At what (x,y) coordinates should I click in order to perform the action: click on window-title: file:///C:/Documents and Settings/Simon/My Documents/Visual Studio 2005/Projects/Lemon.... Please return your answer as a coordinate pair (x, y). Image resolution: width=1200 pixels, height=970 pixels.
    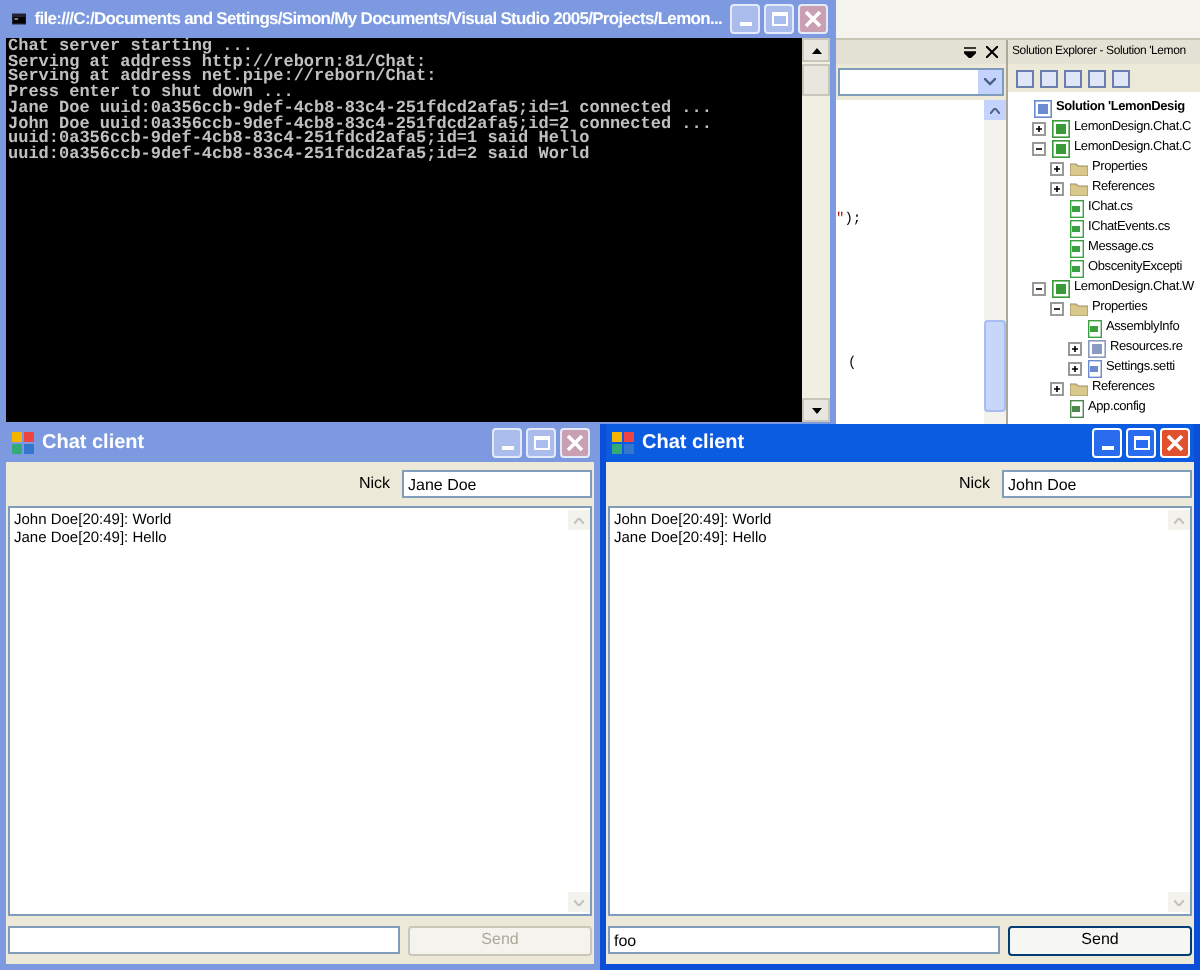
    Looking at the image, I should click on (378, 19).